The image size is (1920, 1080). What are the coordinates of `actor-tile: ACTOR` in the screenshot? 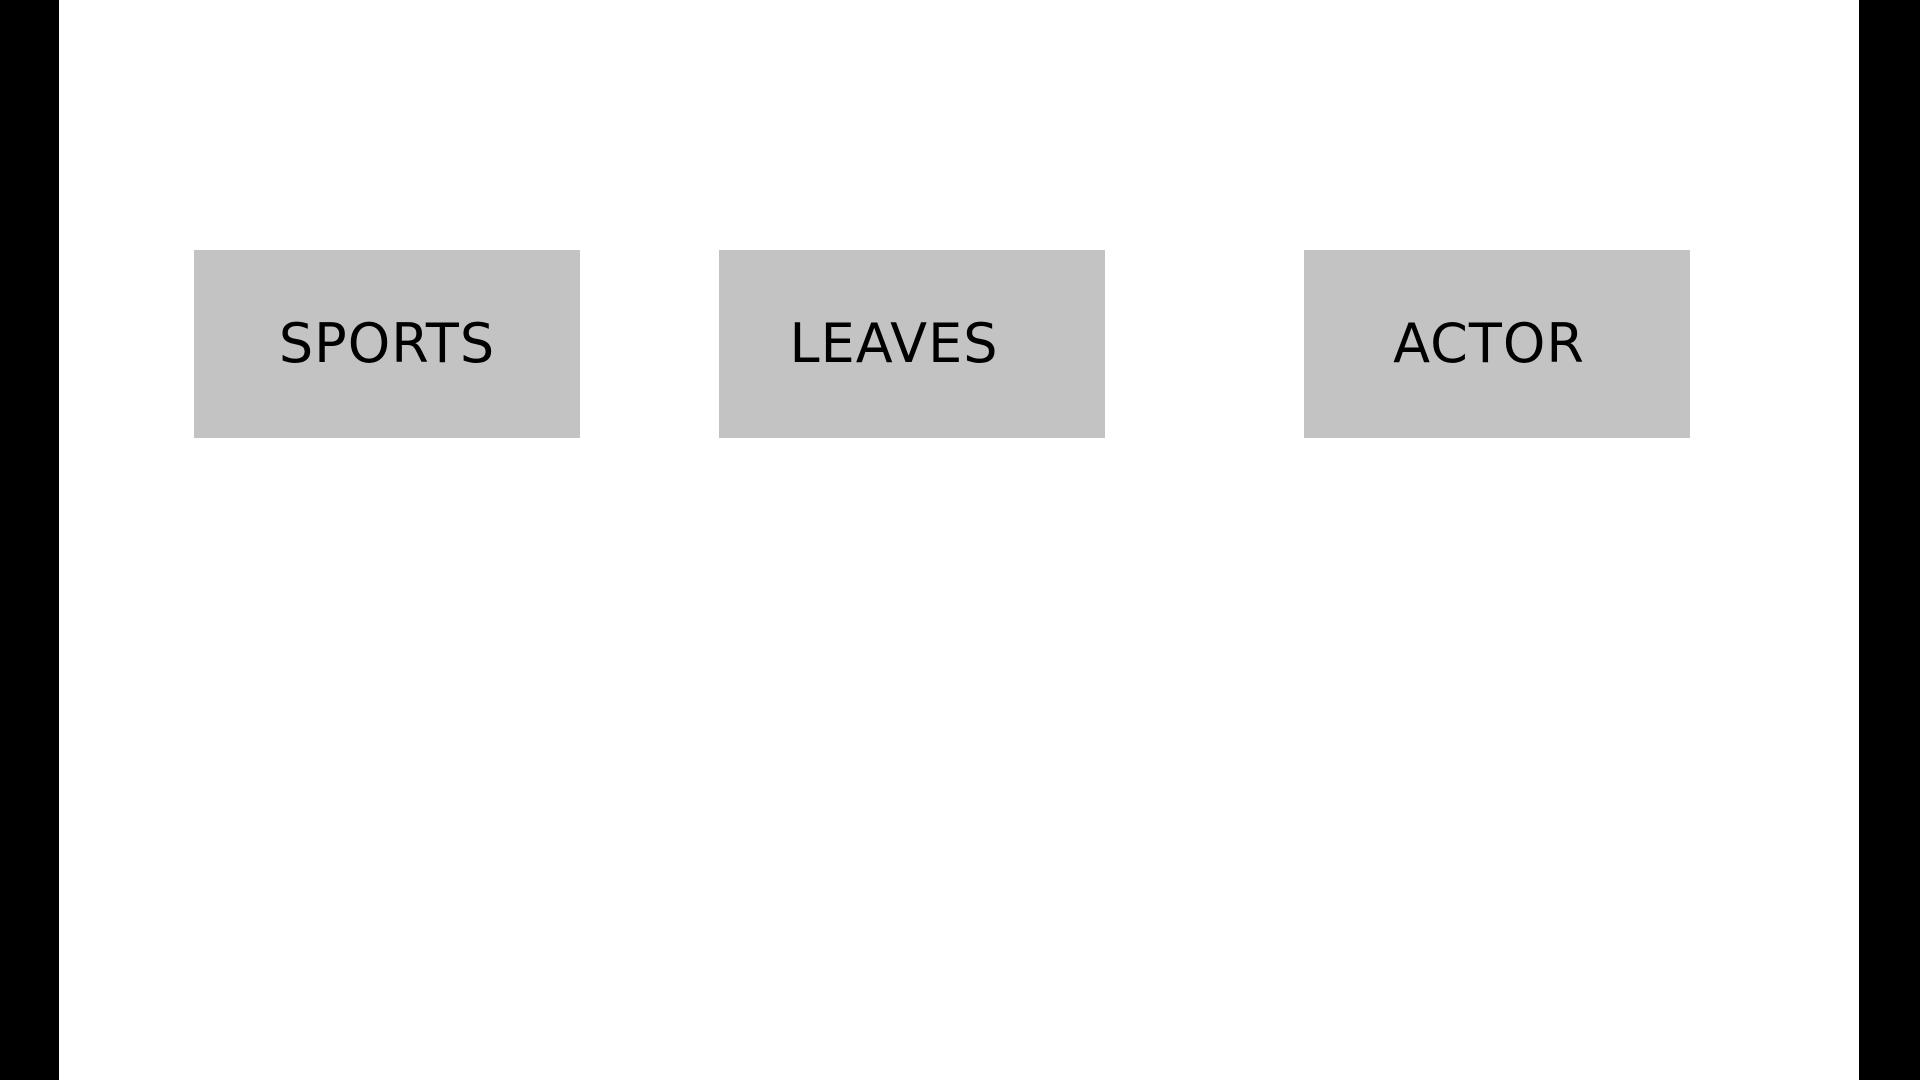 It's located at (1497, 344).